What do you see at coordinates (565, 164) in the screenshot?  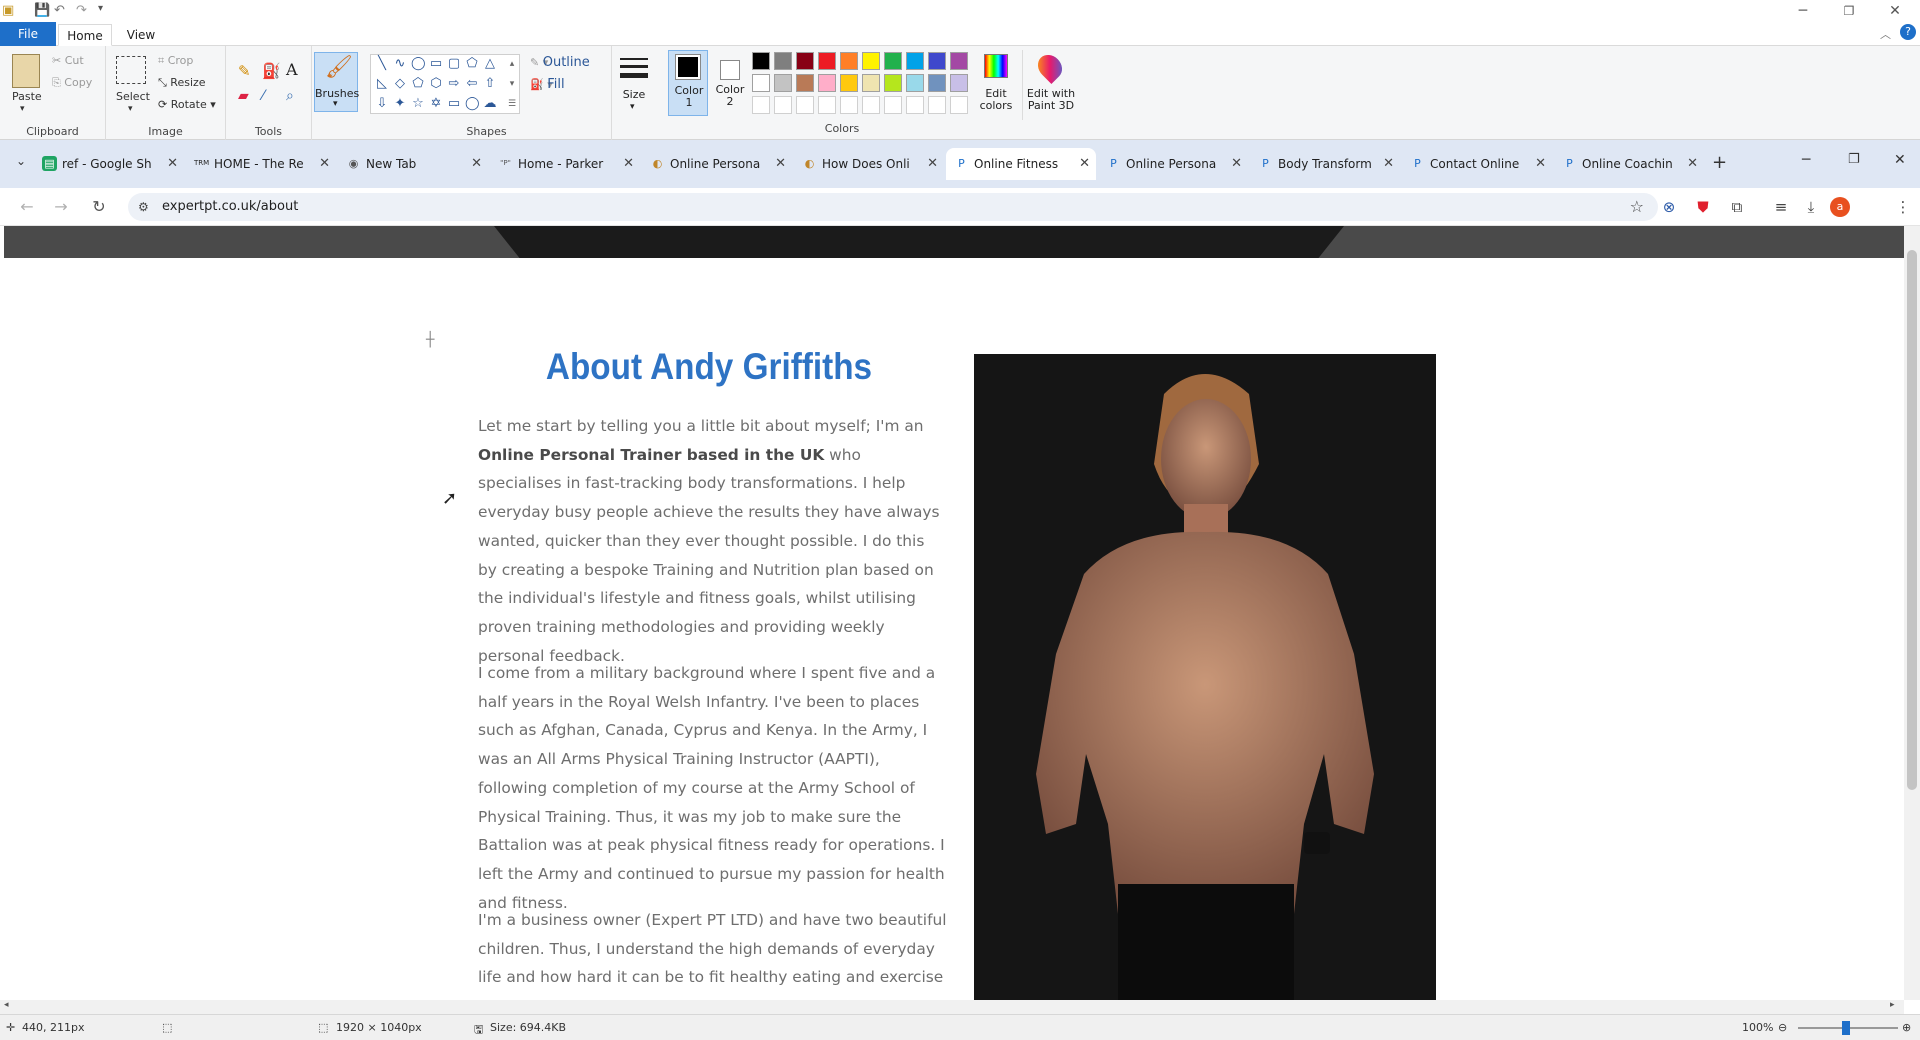 I see `browser-tab: "P" Home - Parker ✕` at bounding box center [565, 164].